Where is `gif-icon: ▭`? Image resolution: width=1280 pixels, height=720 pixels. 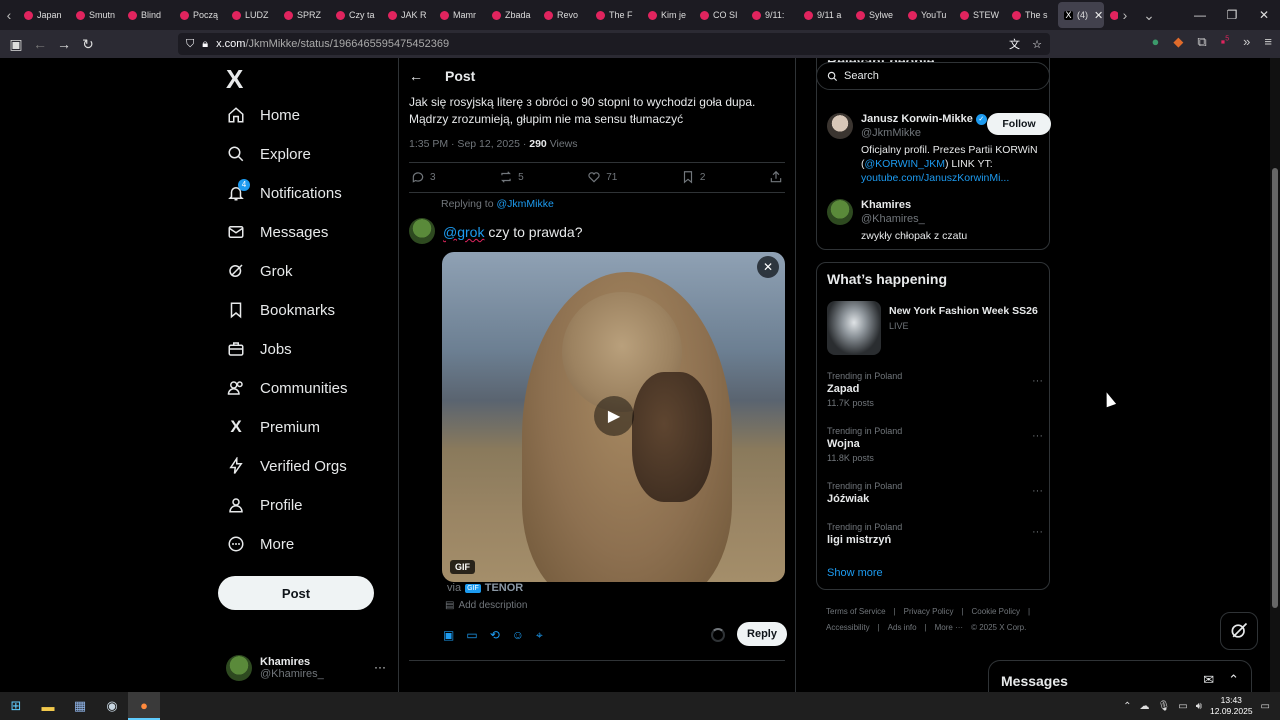
gif-icon: ▭ is located at coordinates (471, 635).